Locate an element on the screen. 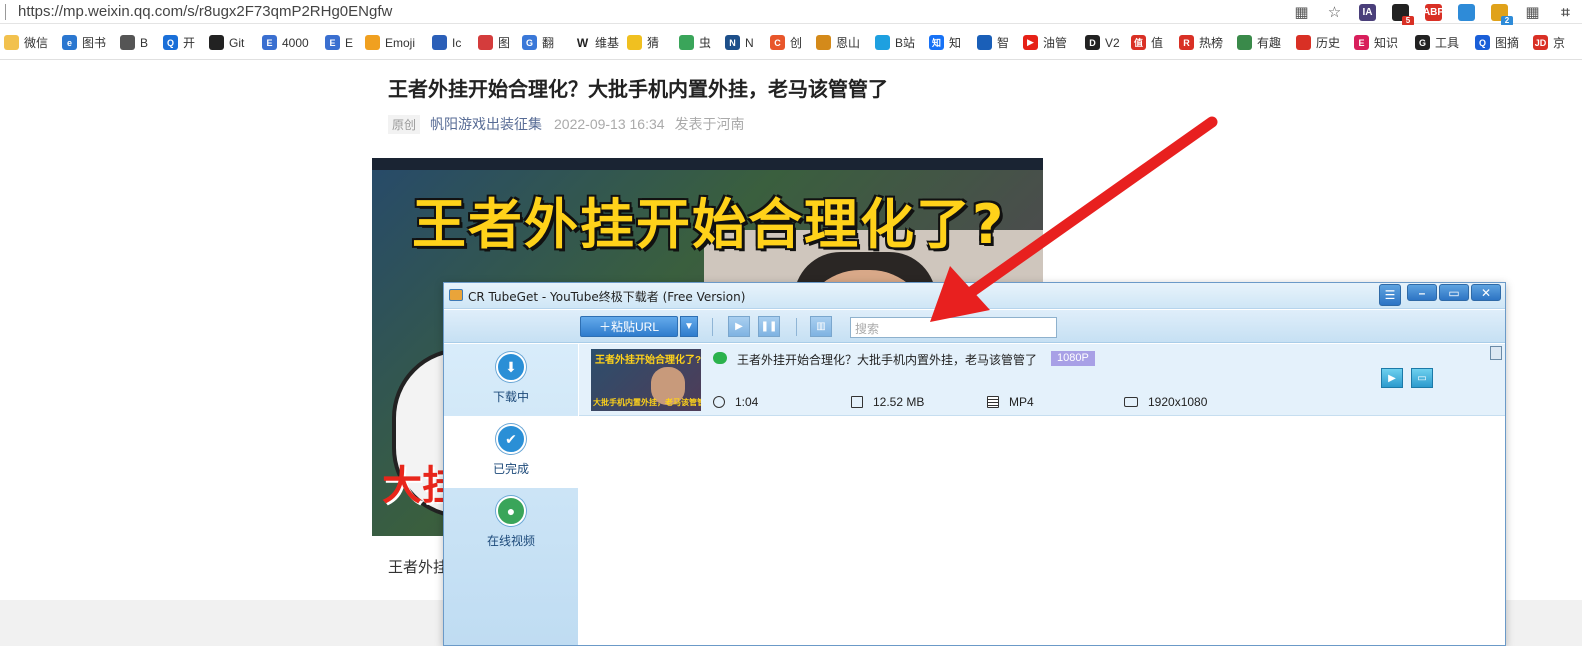  bookmark-18: B站 is located at coordinates (895, 42).